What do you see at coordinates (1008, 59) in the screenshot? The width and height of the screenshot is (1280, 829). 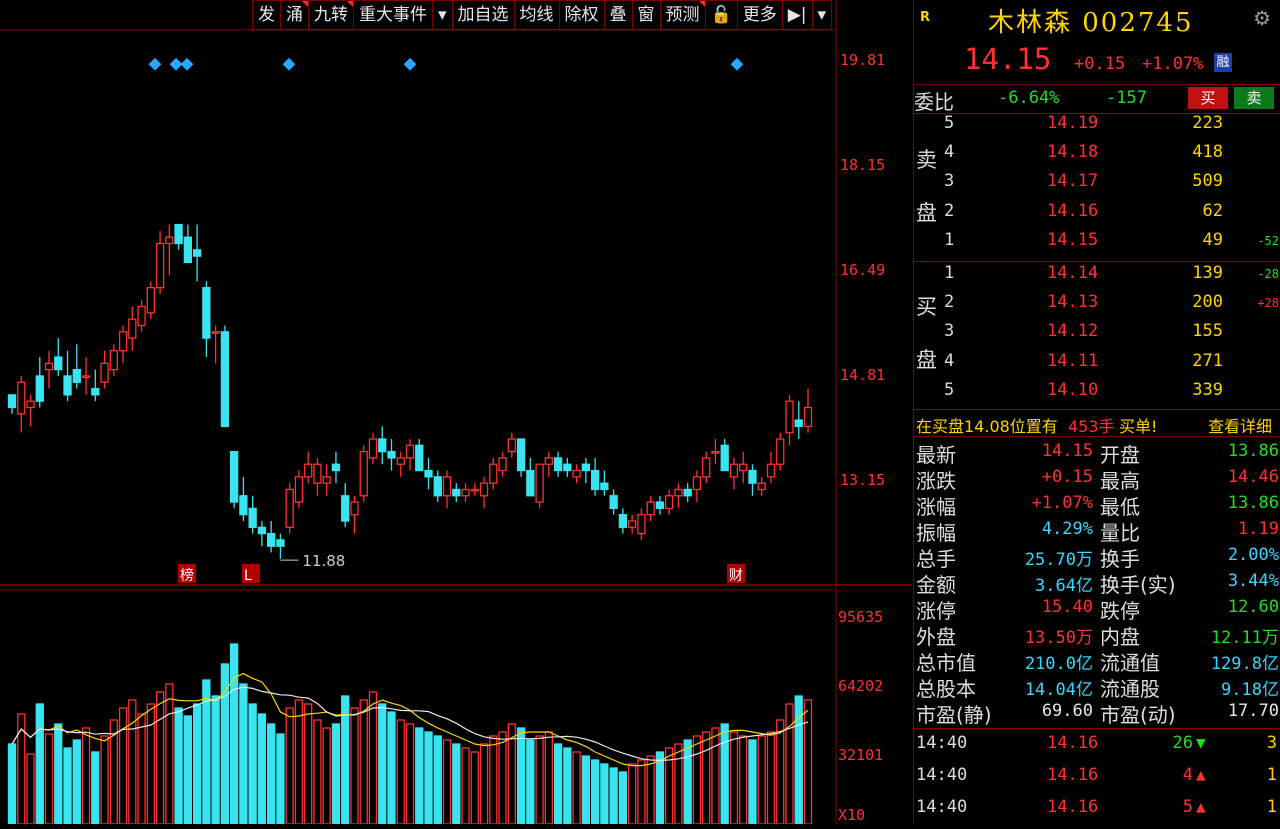 I see `last-price: 14.15` at bounding box center [1008, 59].